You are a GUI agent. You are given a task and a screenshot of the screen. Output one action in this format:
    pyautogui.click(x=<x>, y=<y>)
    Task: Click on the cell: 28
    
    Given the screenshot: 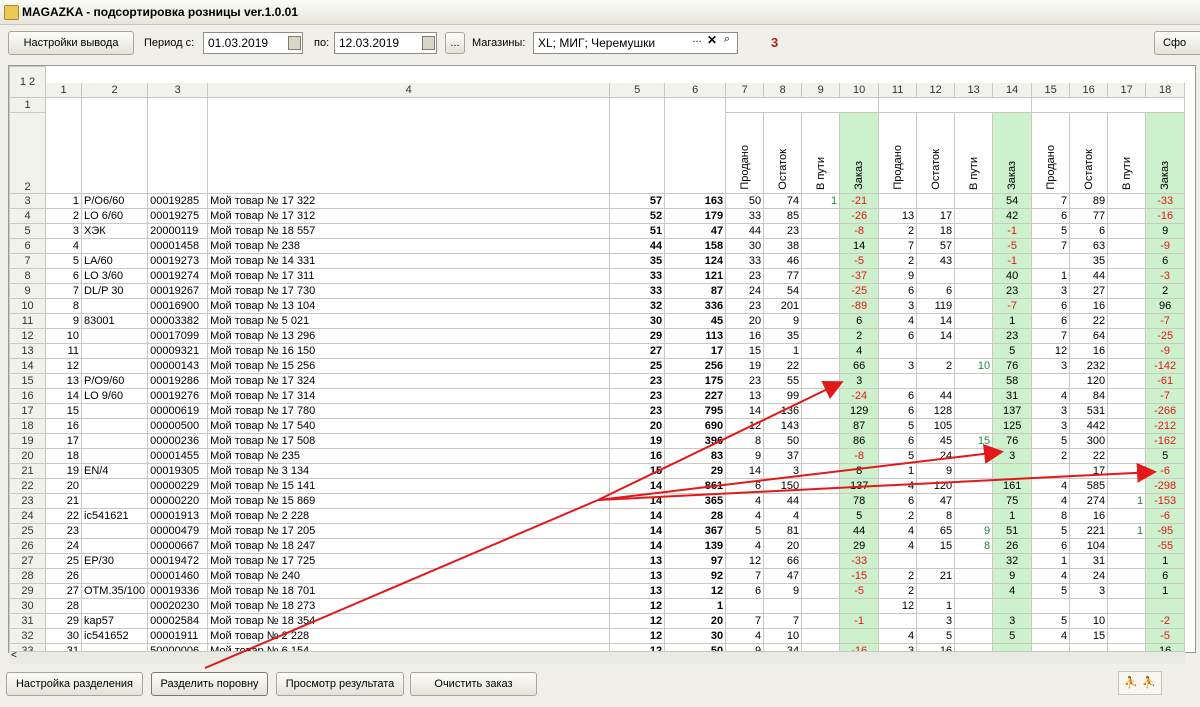 What is the action you would take?
    pyautogui.click(x=695, y=516)
    